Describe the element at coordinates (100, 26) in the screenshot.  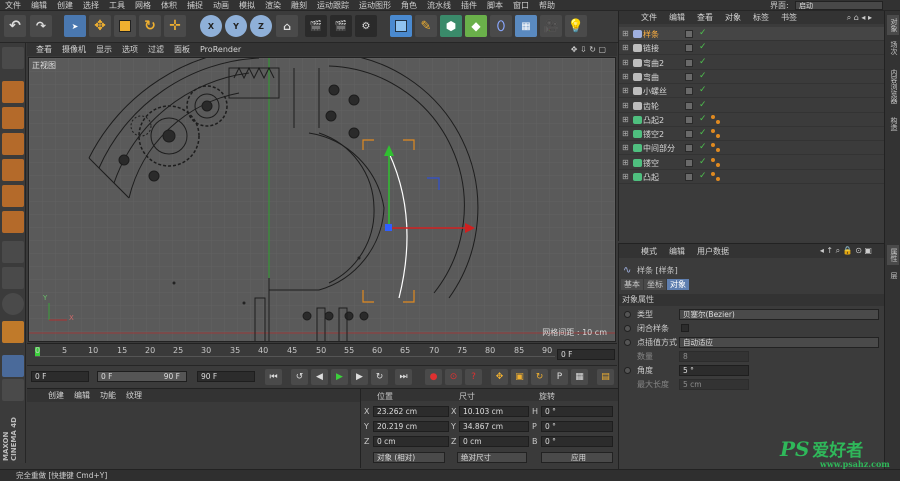
I see `move-icon: ✥` at that location.